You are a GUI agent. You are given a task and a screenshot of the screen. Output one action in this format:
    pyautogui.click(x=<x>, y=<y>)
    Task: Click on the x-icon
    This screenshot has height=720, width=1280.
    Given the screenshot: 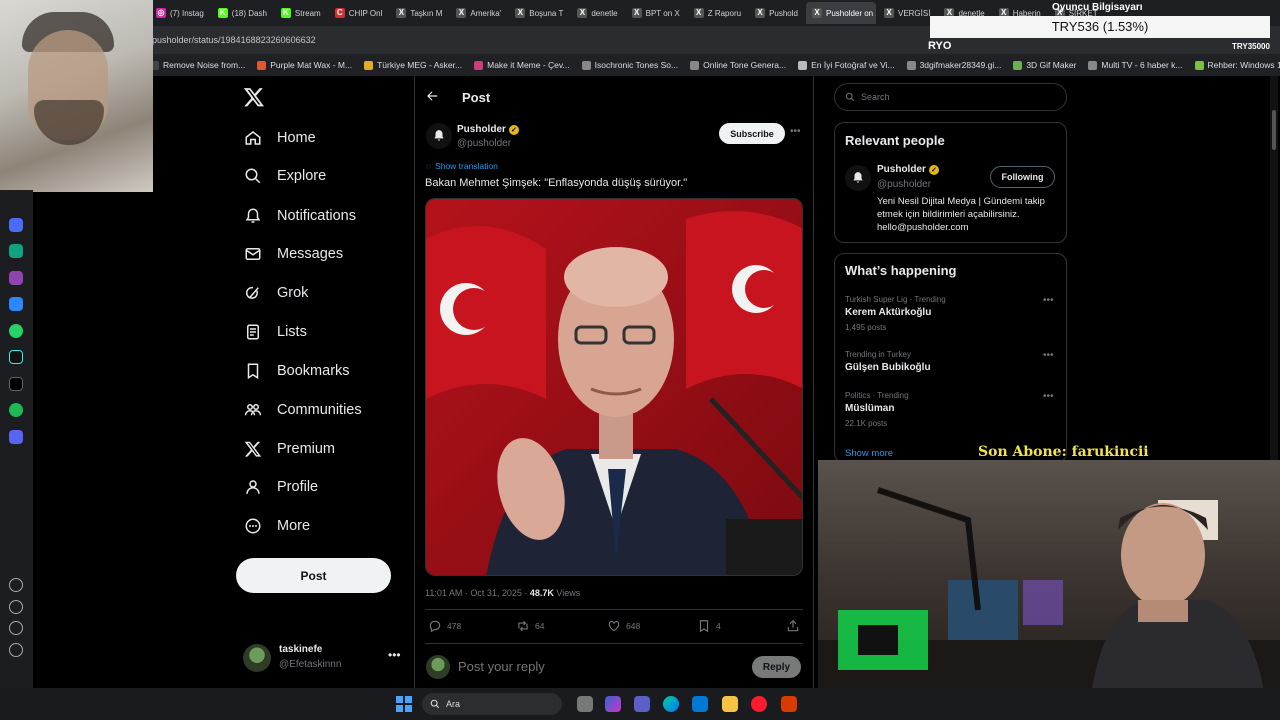 What is the action you would take?
    pyautogui.click(x=16, y=384)
    